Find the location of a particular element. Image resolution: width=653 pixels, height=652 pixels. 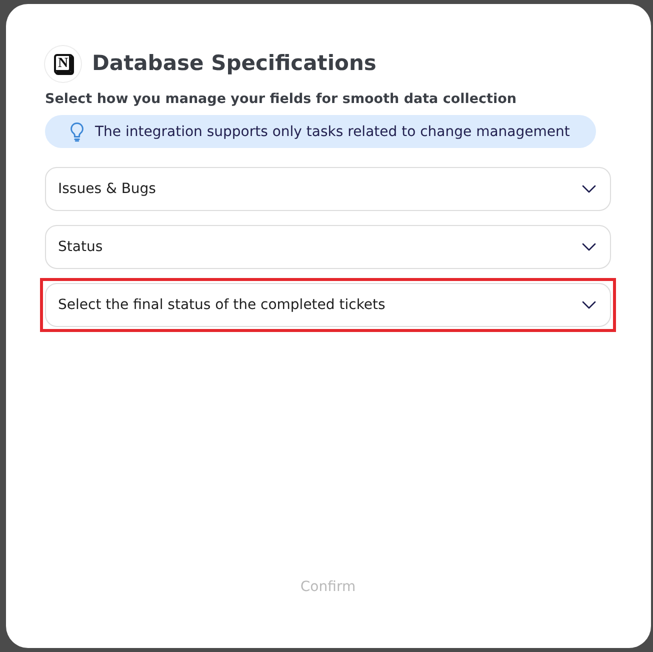

logo-icon: N is located at coordinates (63, 64).